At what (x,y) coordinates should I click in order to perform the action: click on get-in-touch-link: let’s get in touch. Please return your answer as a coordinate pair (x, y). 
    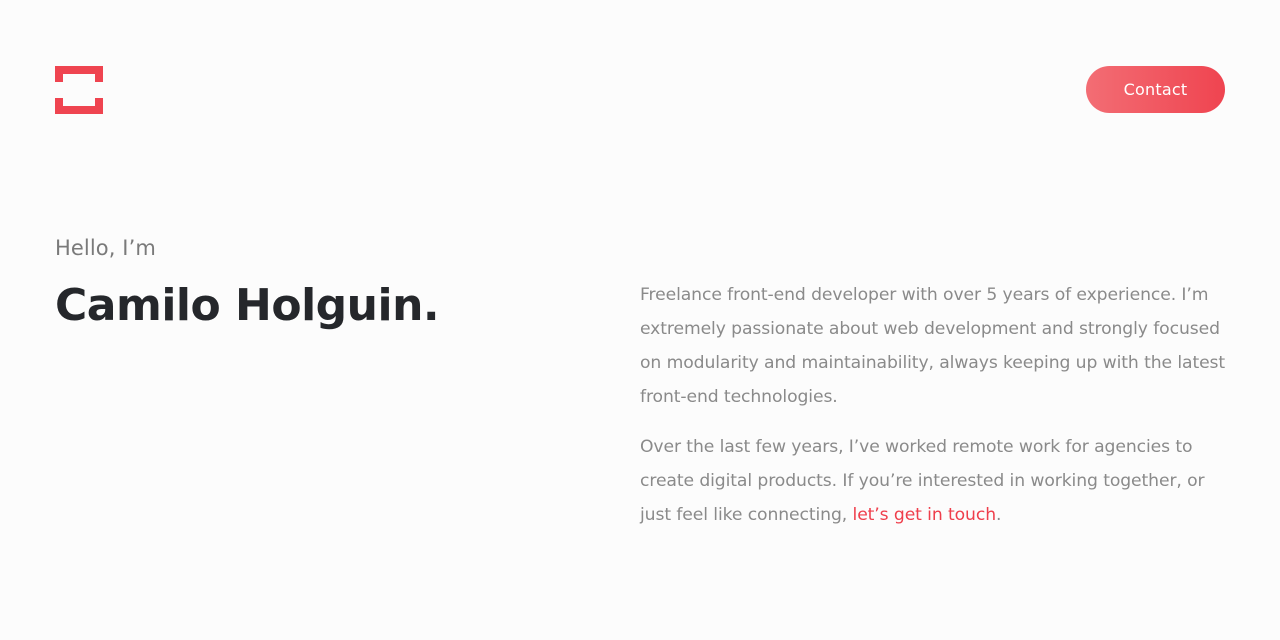
    Looking at the image, I should click on (925, 515).